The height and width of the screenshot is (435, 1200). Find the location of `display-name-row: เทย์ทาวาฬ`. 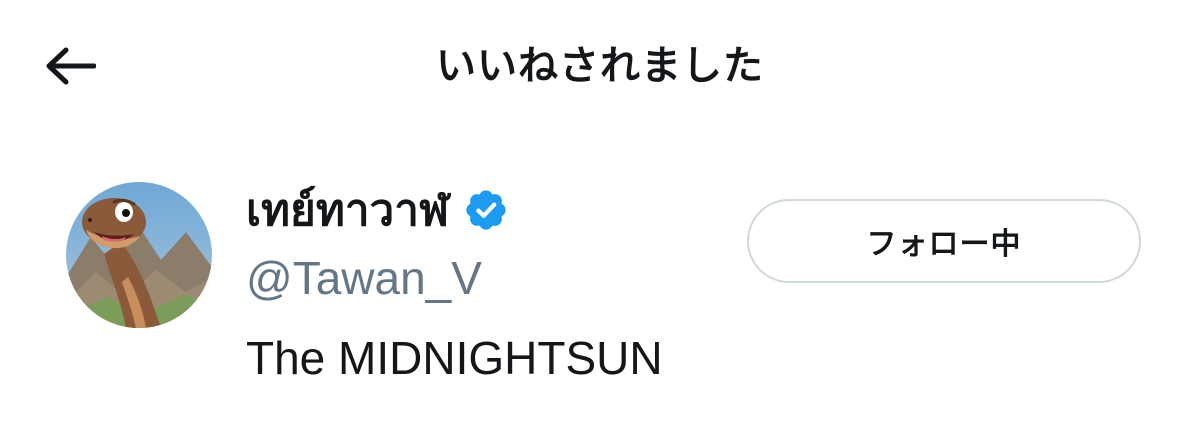

display-name-row: เทย์ทาวาฬ is located at coordinates (377, 210).